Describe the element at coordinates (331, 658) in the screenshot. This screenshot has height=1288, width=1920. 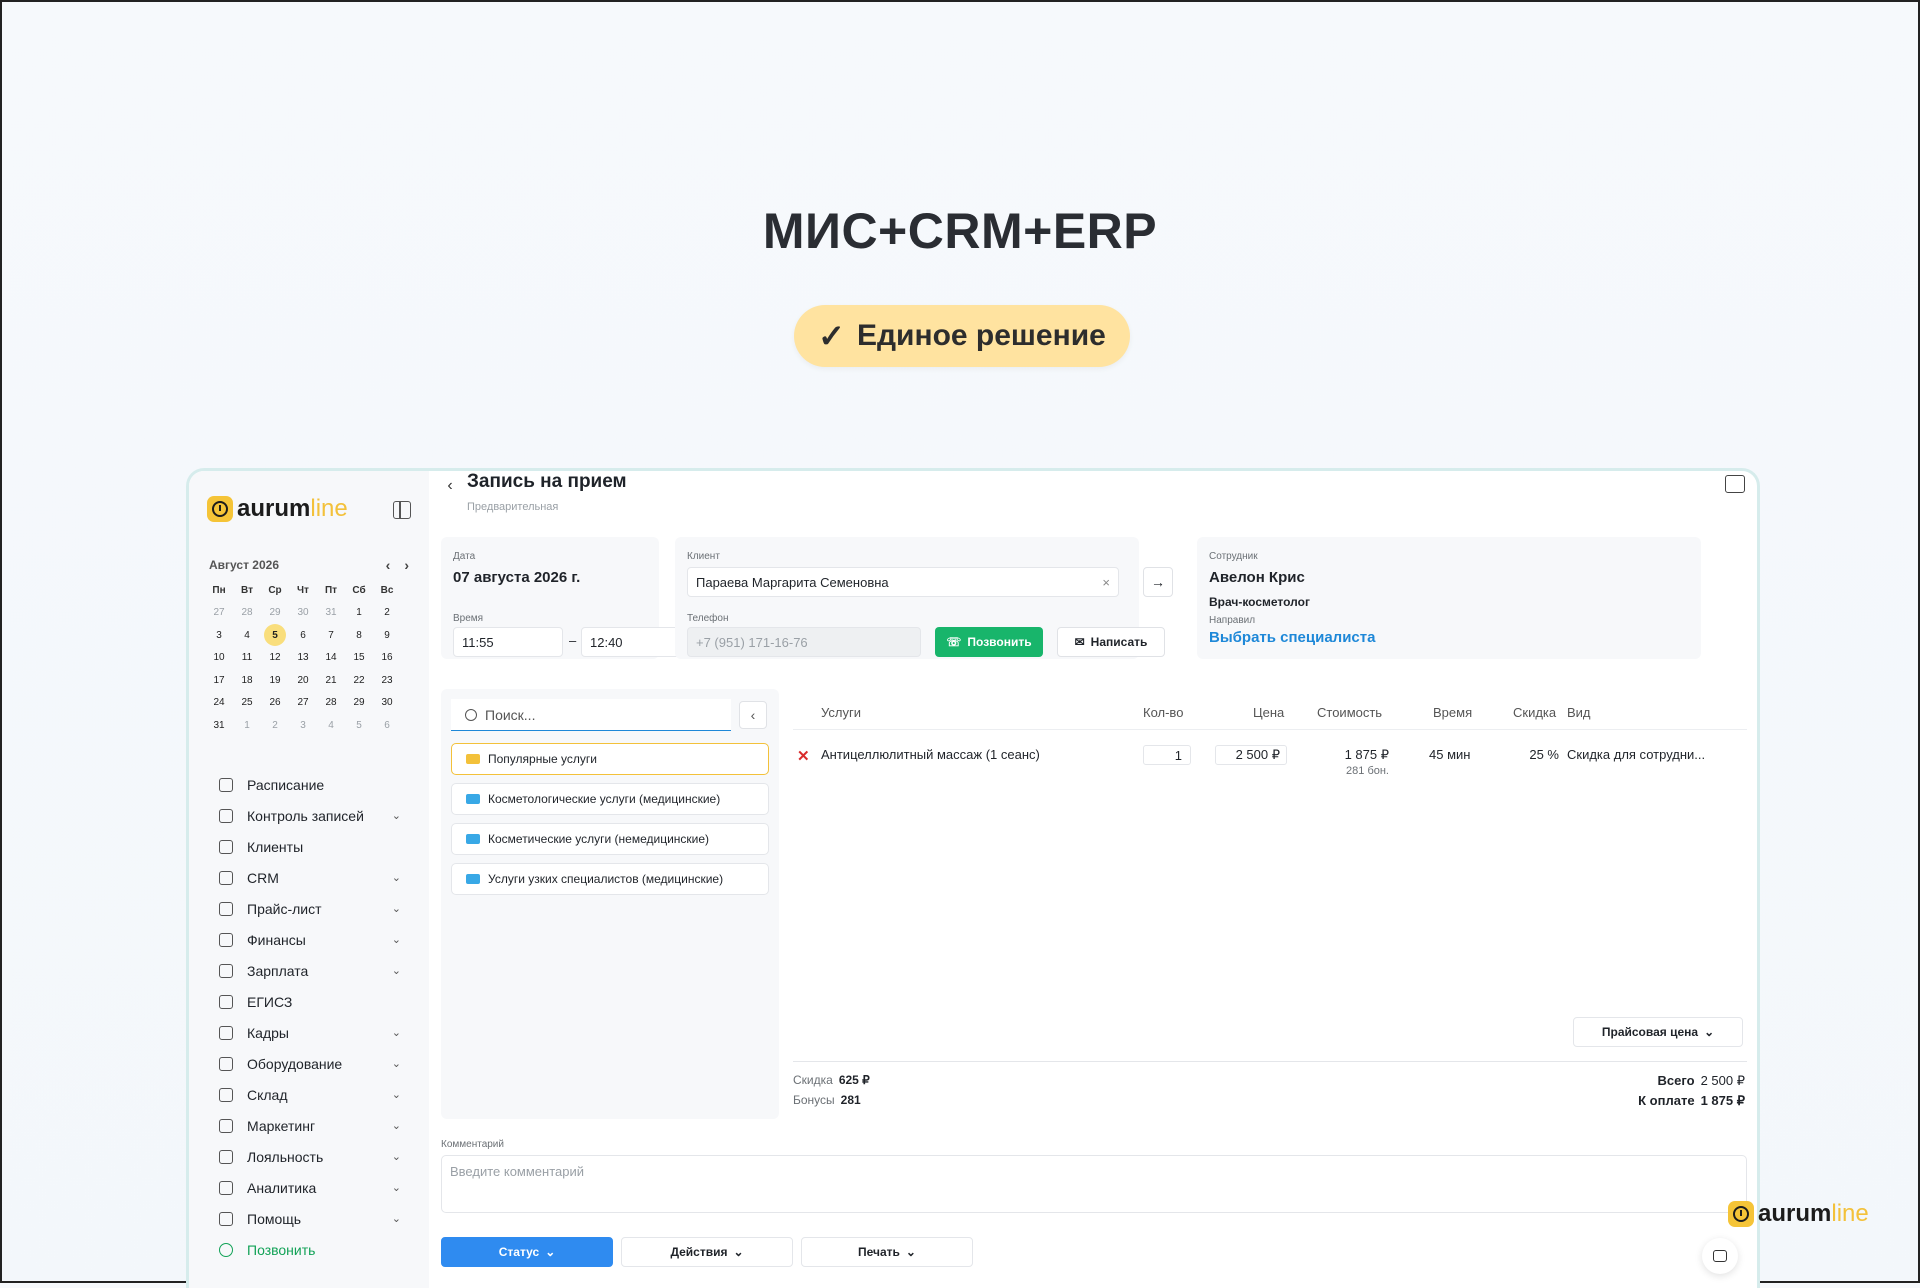
I see `calendar-day: 14` at that location.